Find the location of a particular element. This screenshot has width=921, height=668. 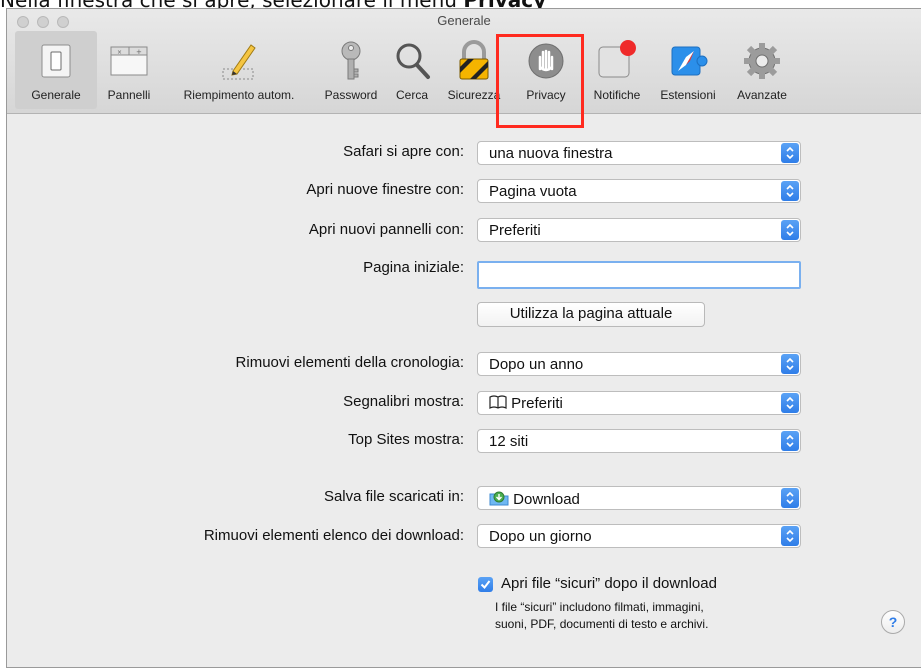

tab-label: Avanzate is located at coordinates (762, 95).